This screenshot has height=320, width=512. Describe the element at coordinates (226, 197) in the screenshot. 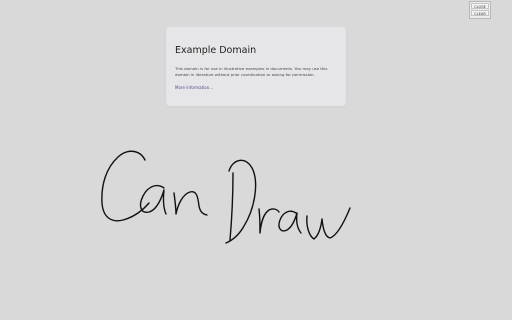

I see `handwriting-strokes` at that location.